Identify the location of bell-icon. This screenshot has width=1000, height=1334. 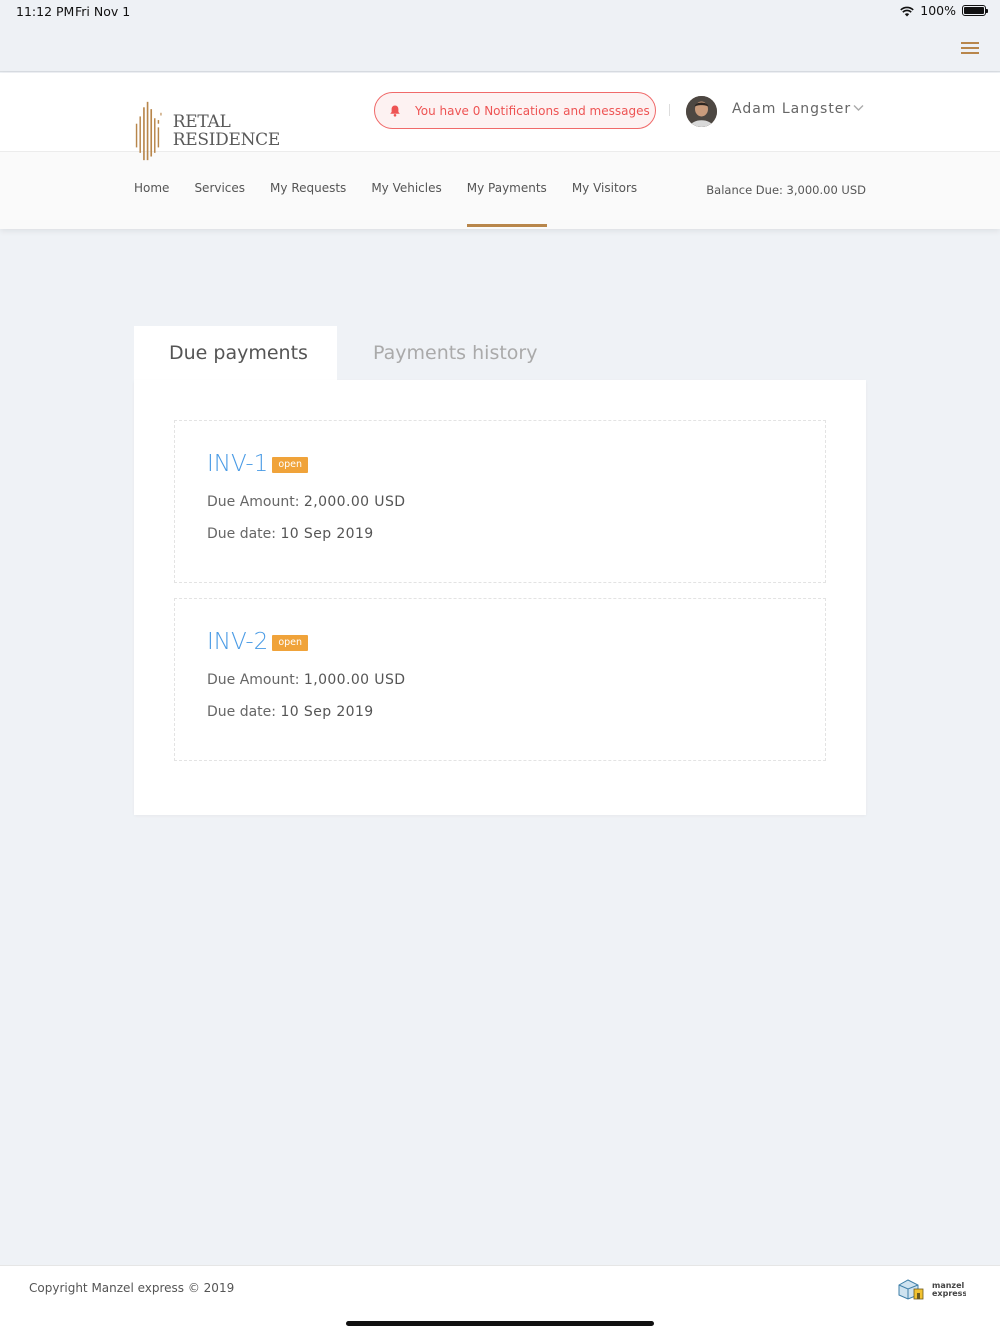
(395, 111).